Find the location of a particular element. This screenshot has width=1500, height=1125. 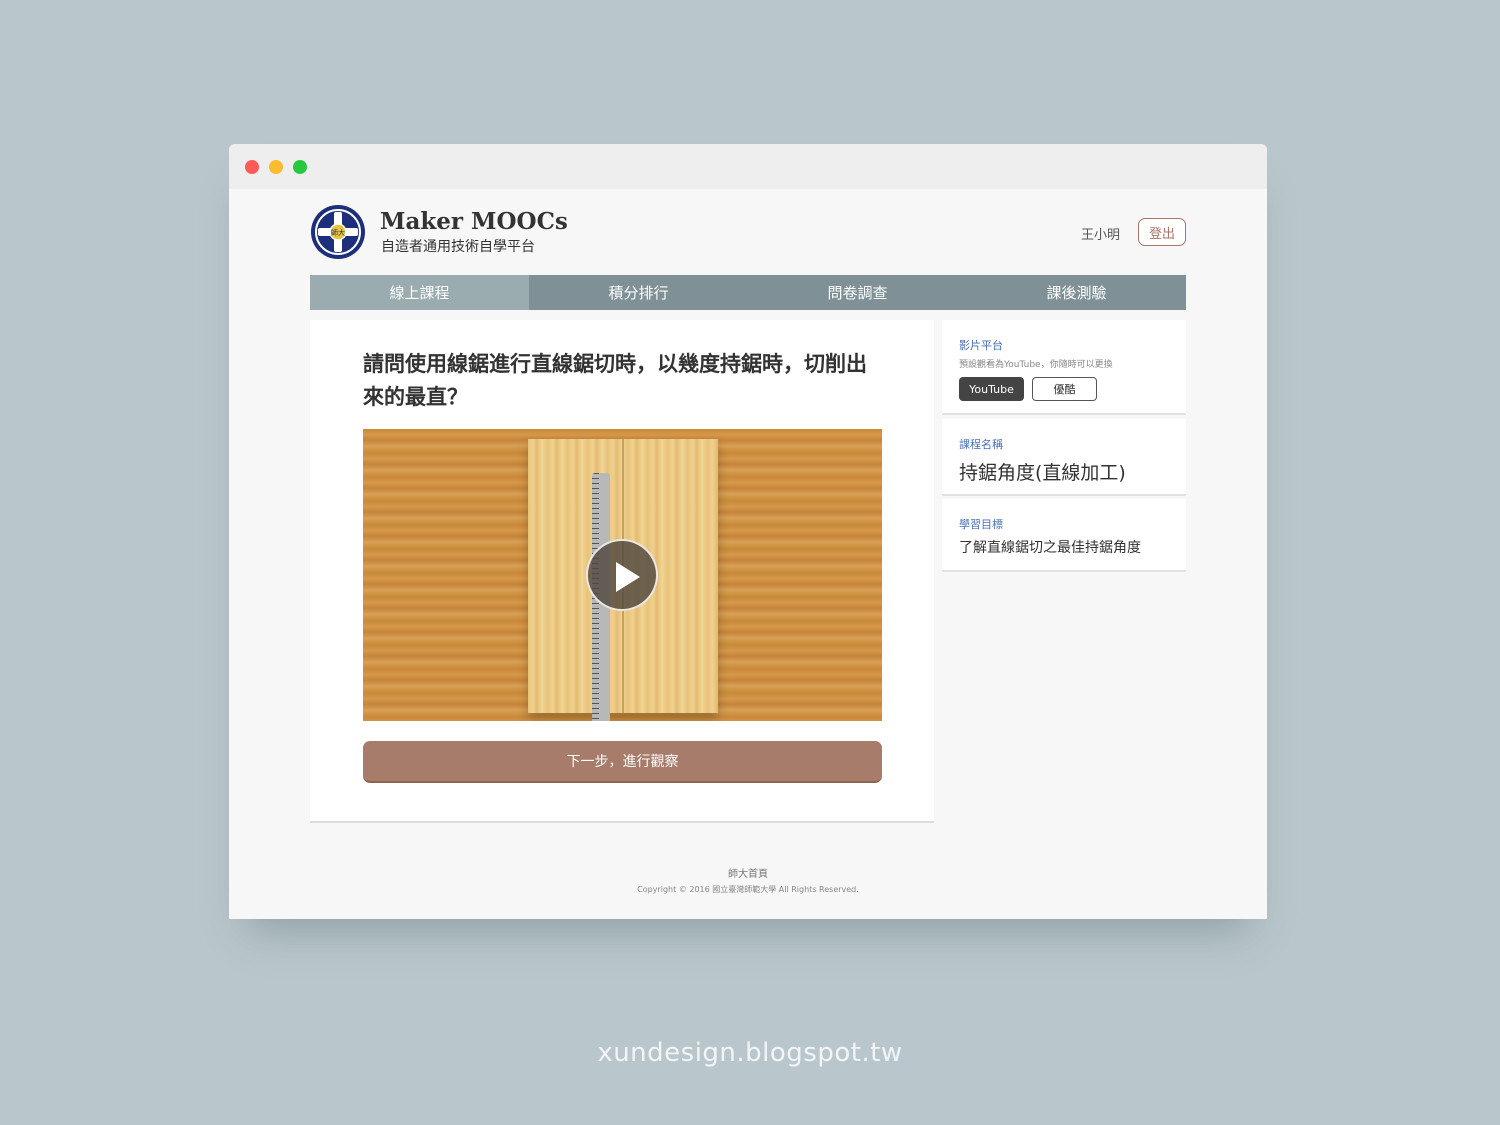

learning-objective-card: 學習目標 了解直線鋸切之最佳持鋸角度 is located at coordinates (1064, 535).